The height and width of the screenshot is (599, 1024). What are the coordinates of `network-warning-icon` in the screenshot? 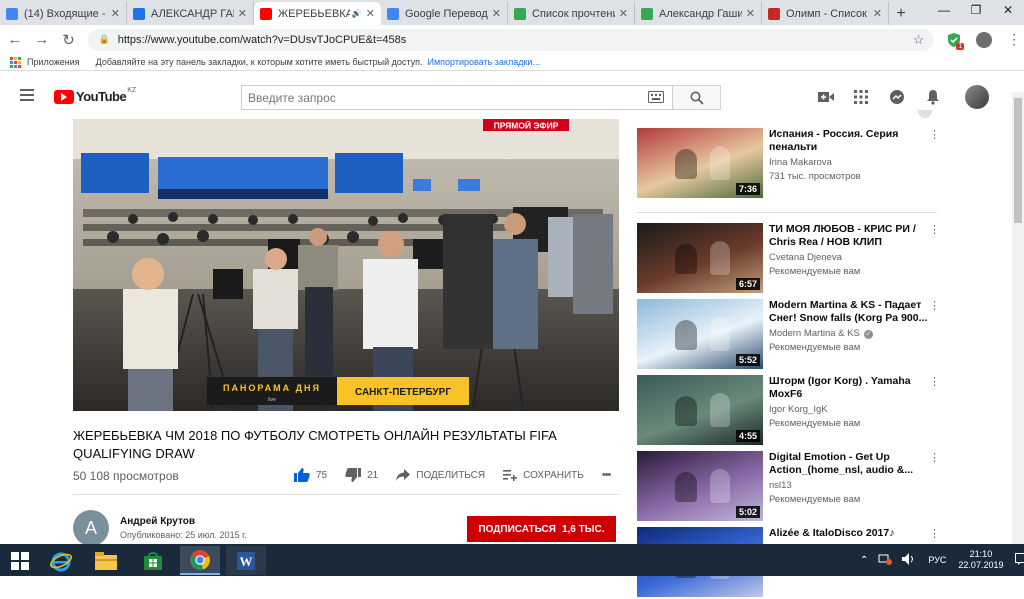 It's located at (885, 560).